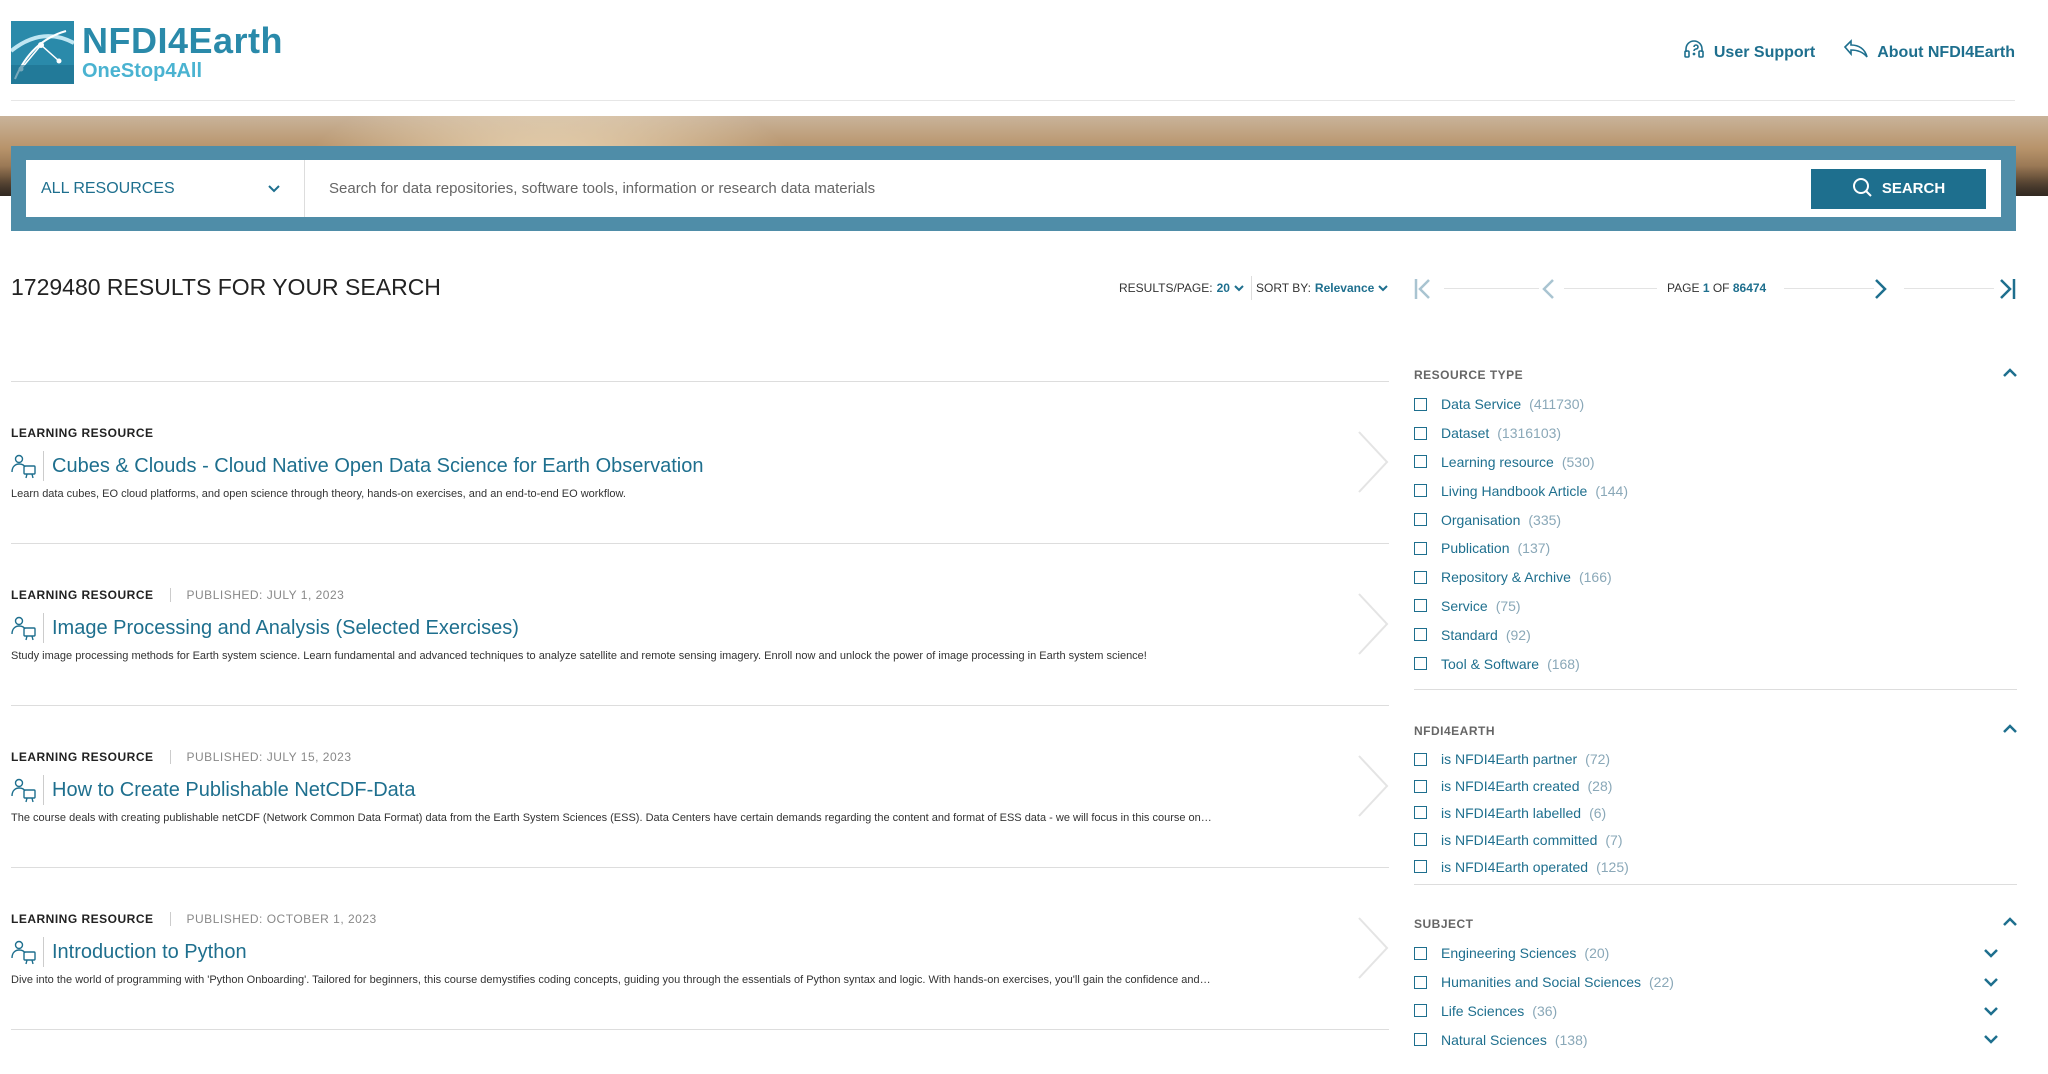 The width and height of the screenshot is (2048, 1074). What do you see at coordinates (1557, 404) in the screenshot?
I see `facet-option-count: (411730)` at bounding box center [1557, 404].